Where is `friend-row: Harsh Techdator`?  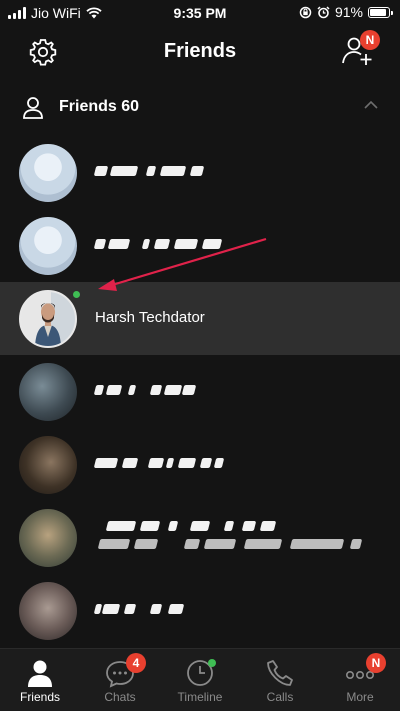 friend-row: Harsh Techdator is located at coordinates (200, 318).